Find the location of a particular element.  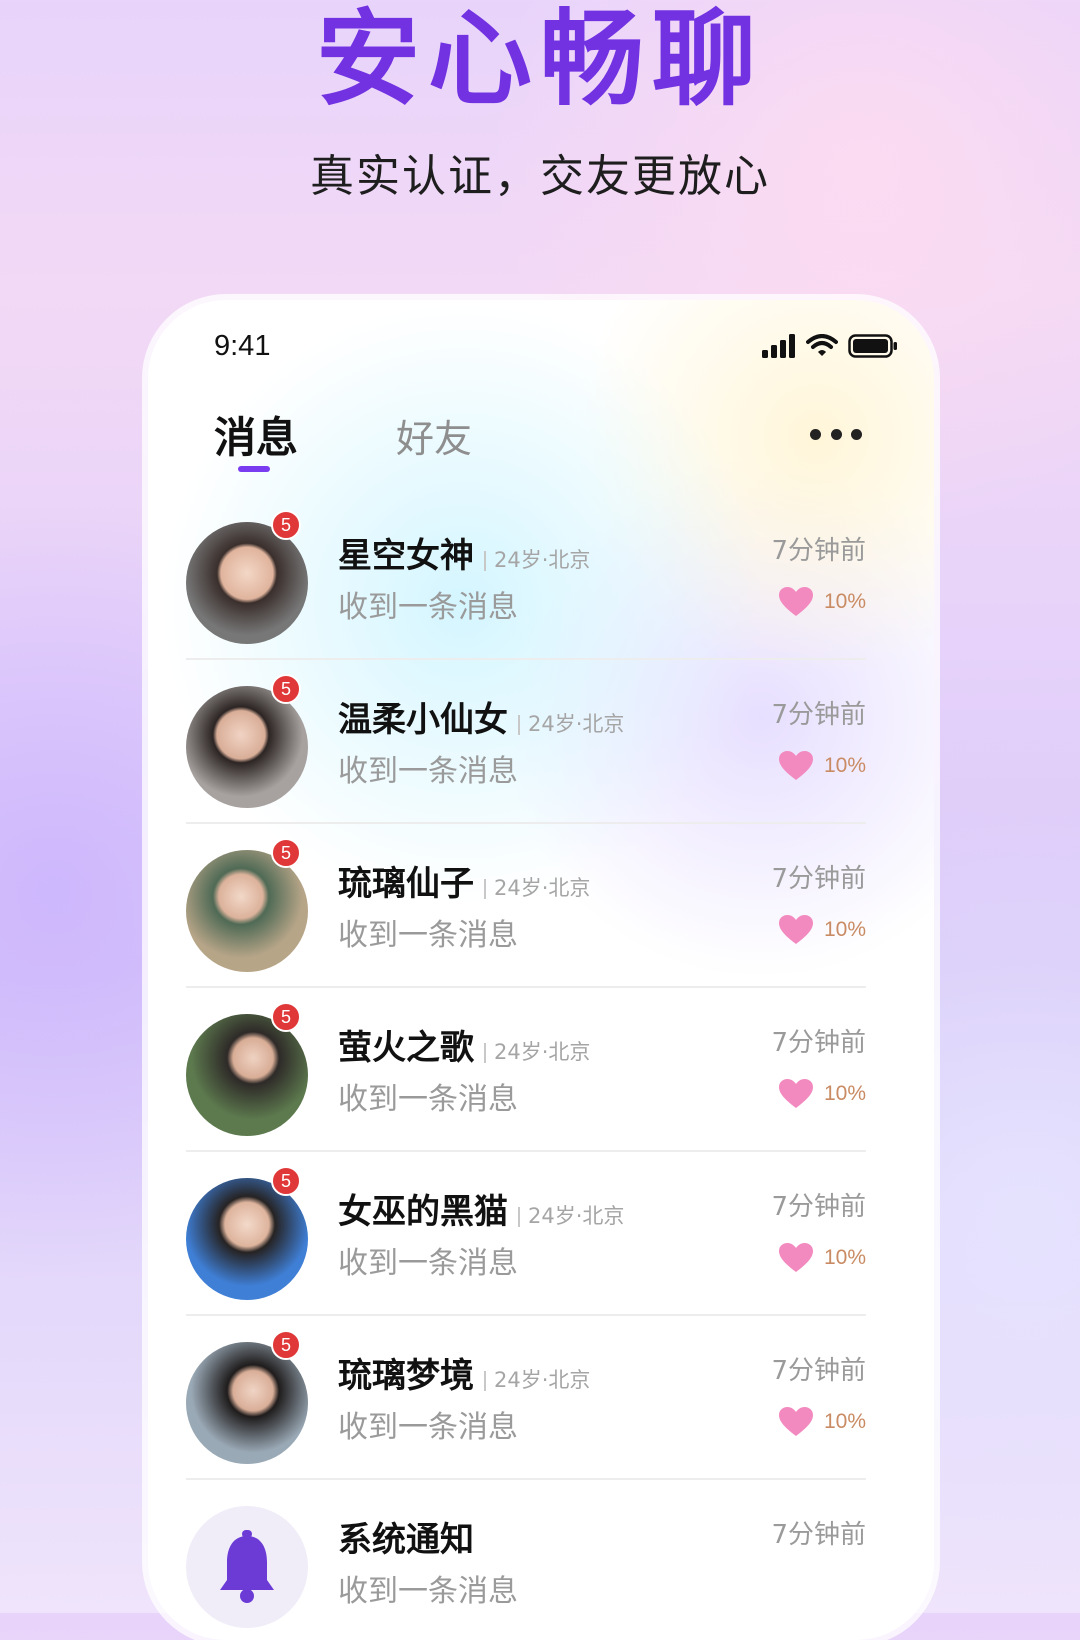

status-icons is located at coordinates (830, 346).